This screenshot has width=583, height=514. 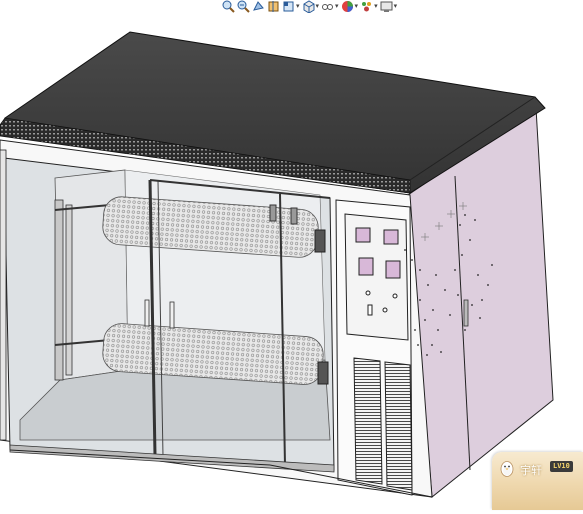 I want to click on view-orientation-icon, so click(x=288, y=6).